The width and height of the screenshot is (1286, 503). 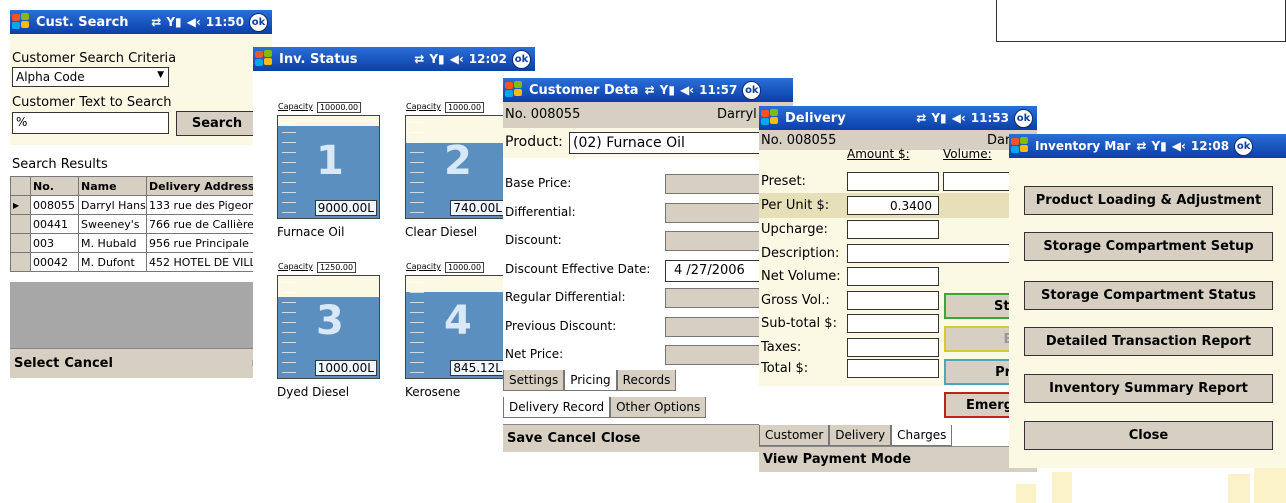 What do you see at coordinates (328, 160) in the screenshot?
I see `storage-tank: Capacity 10000.00 1 9000.00L` at bounding box center [328, 160].